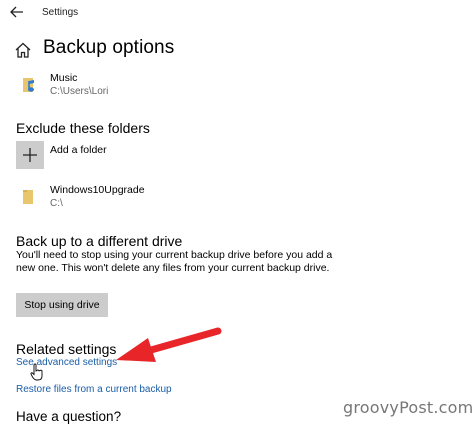 This screenshot has width=474, height=424. Describe the element at coordinates (408, 407) in the screenshot. I see `watermark-text: groovyPost.com` at that location.